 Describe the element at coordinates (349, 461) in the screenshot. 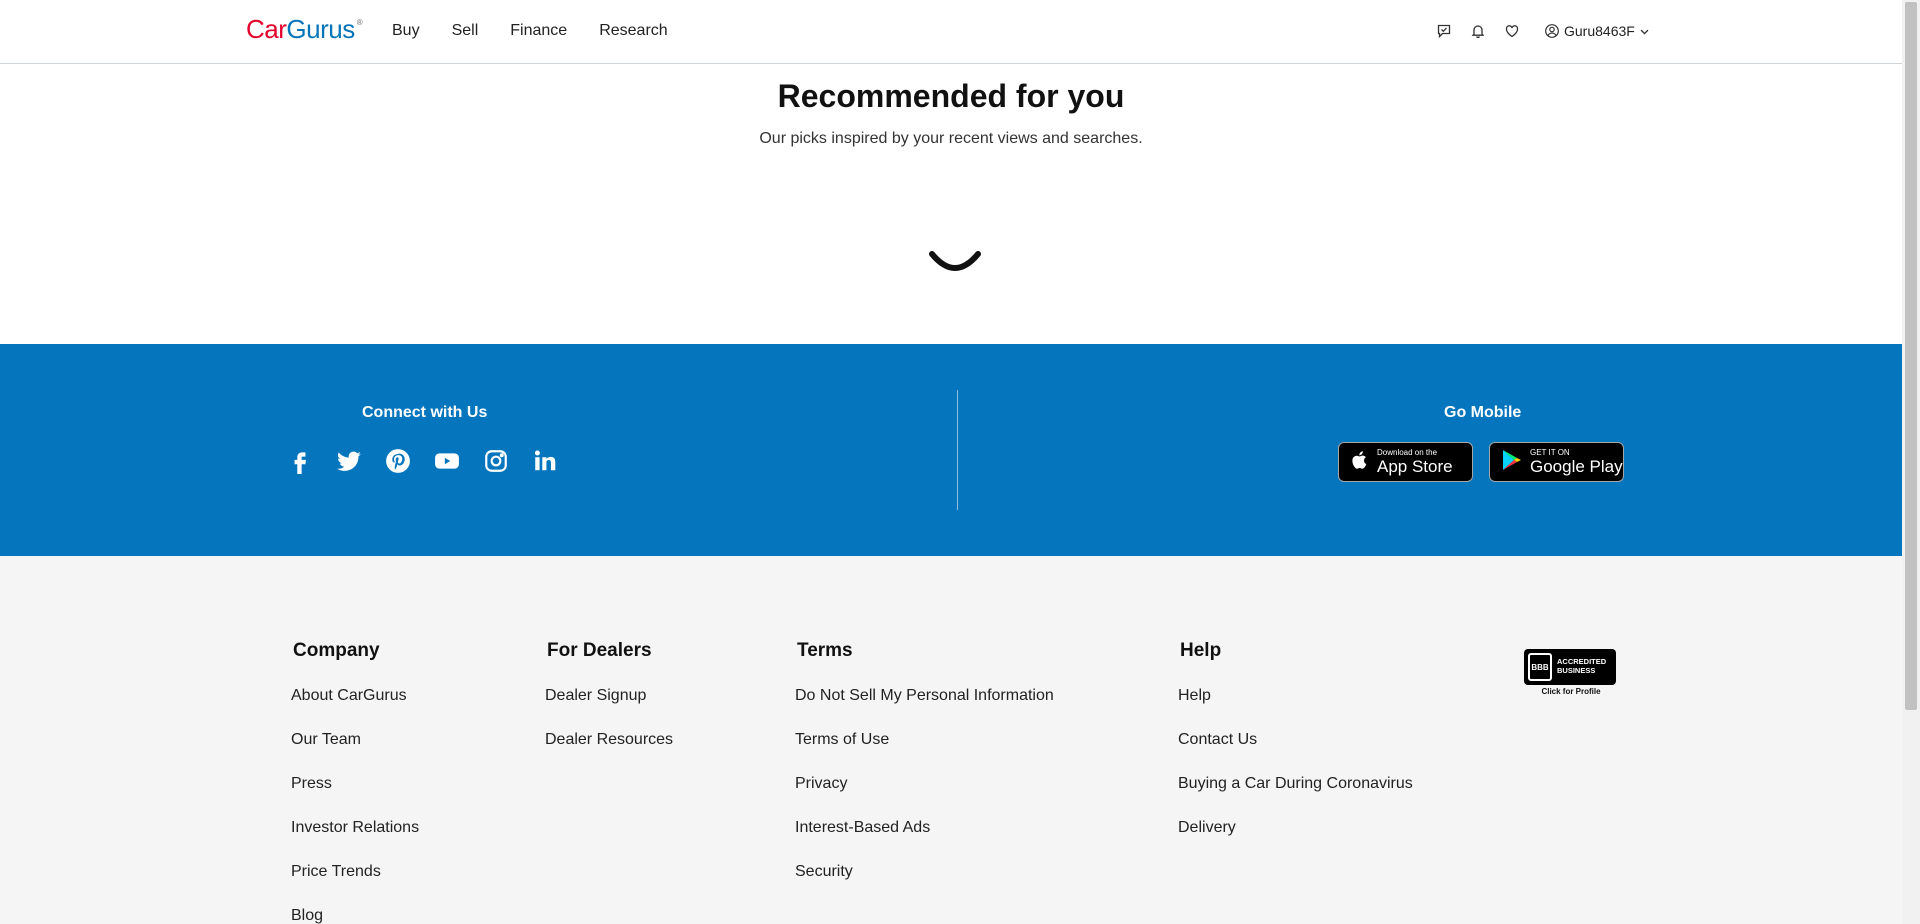

I see `twitter-icon` at that location.